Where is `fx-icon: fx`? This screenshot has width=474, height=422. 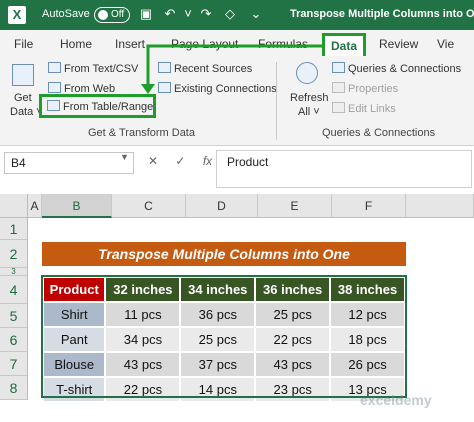 fx-icon: fx is located at coordinates (207, 161).